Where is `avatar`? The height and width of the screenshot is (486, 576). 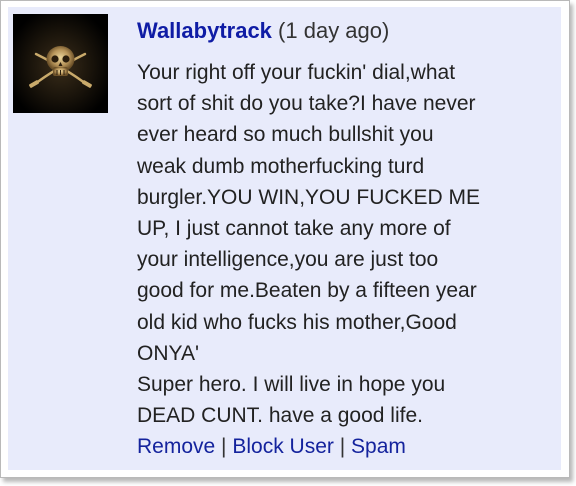
avatar is located at coordinates (60, 63).